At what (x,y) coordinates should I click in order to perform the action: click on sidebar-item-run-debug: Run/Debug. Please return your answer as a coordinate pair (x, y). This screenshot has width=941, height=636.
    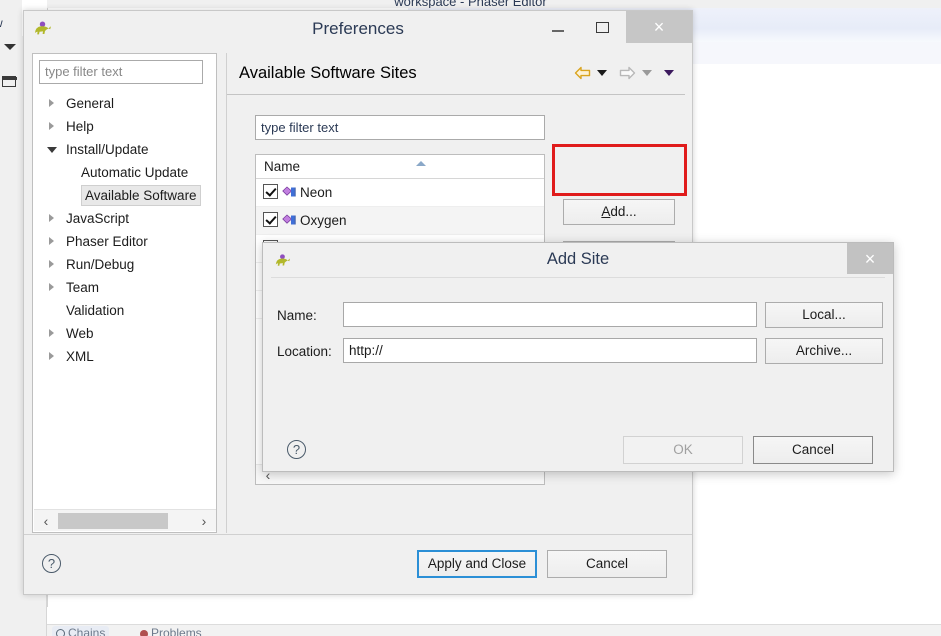
    Looking at the image, I should click on (125, 264).